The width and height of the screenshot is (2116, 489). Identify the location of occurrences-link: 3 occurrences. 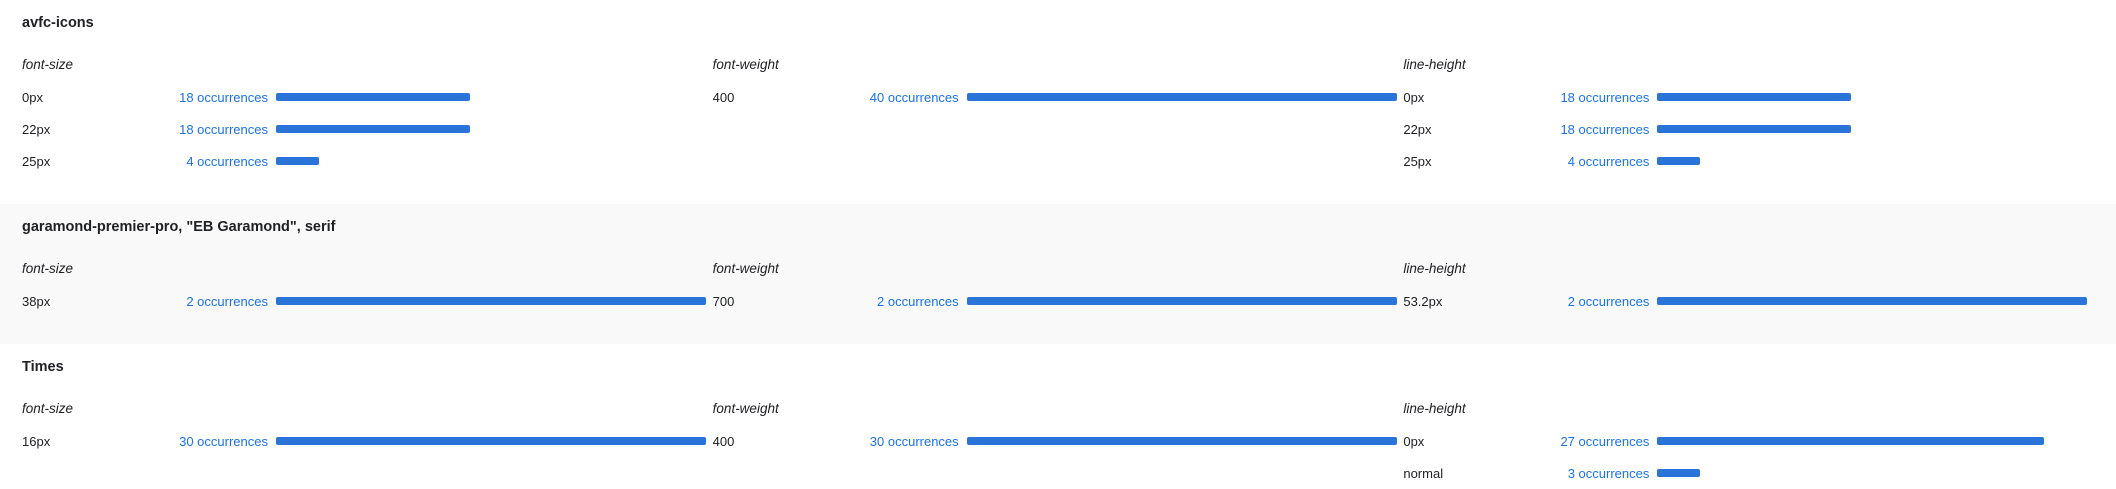
(1596, 473).